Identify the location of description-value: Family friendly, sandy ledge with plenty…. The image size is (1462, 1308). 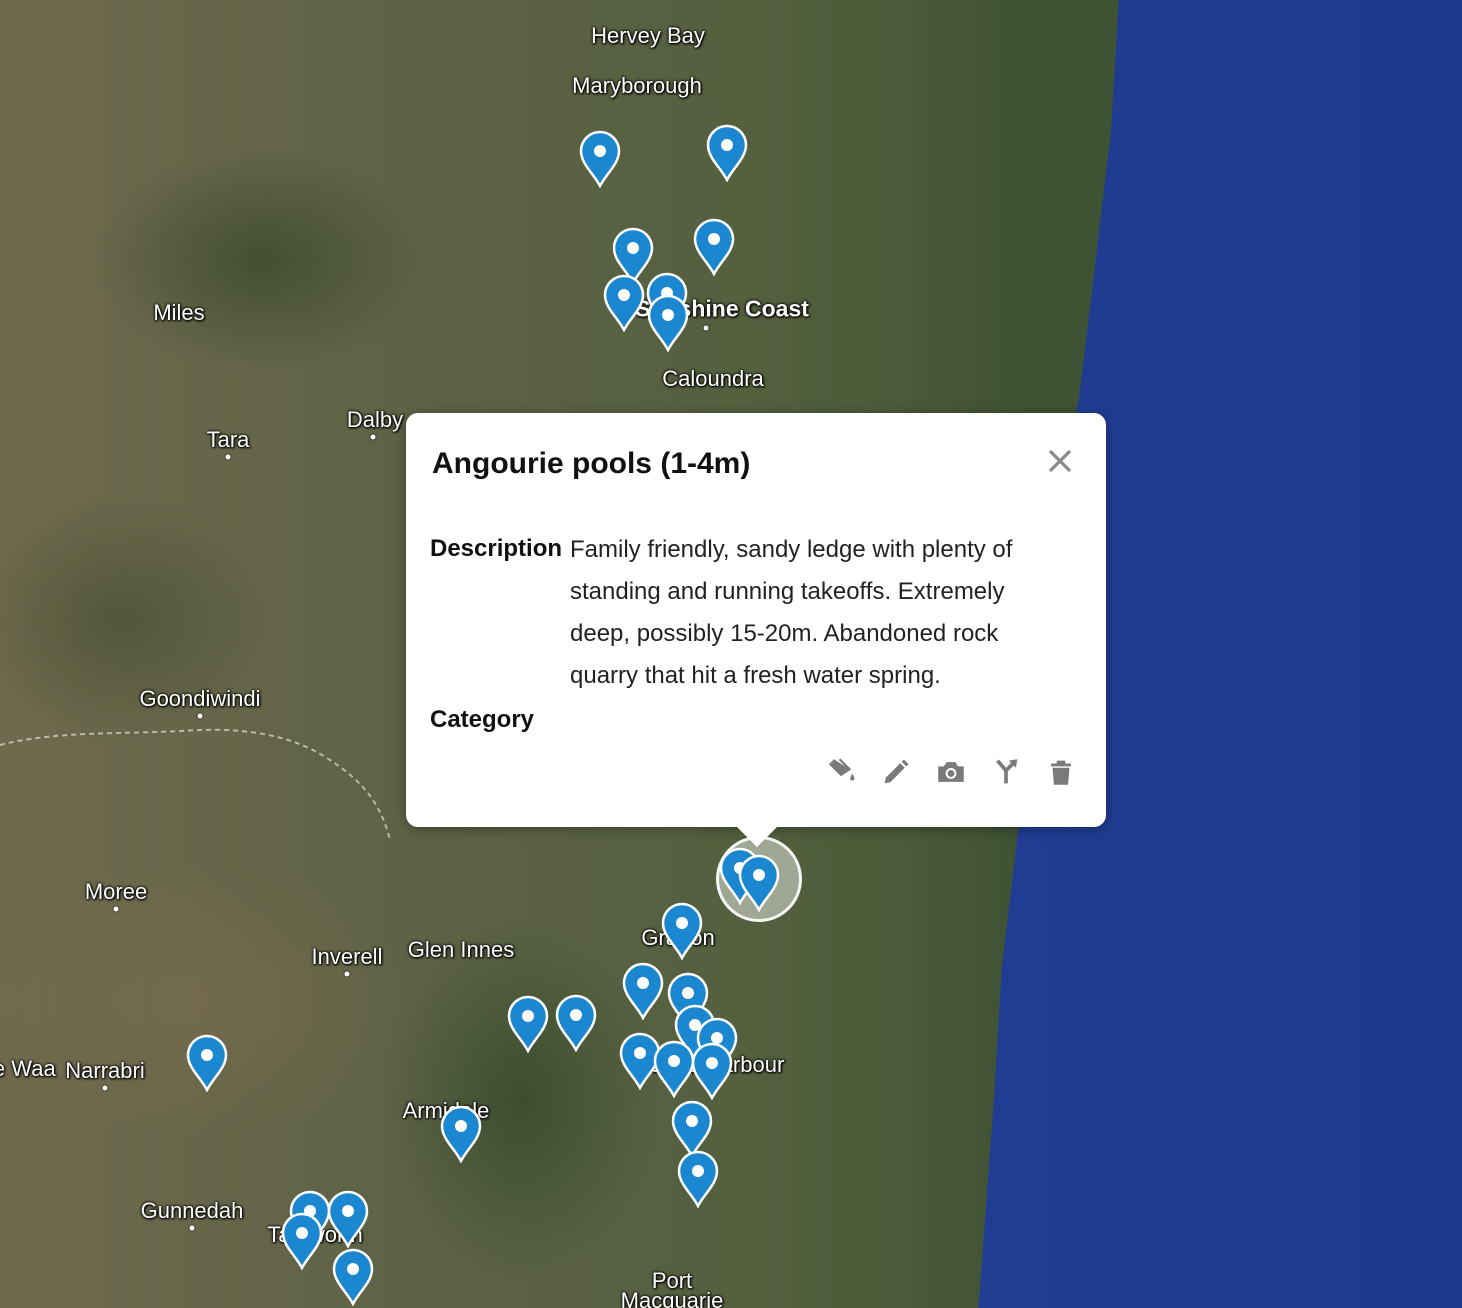
(791, 612).